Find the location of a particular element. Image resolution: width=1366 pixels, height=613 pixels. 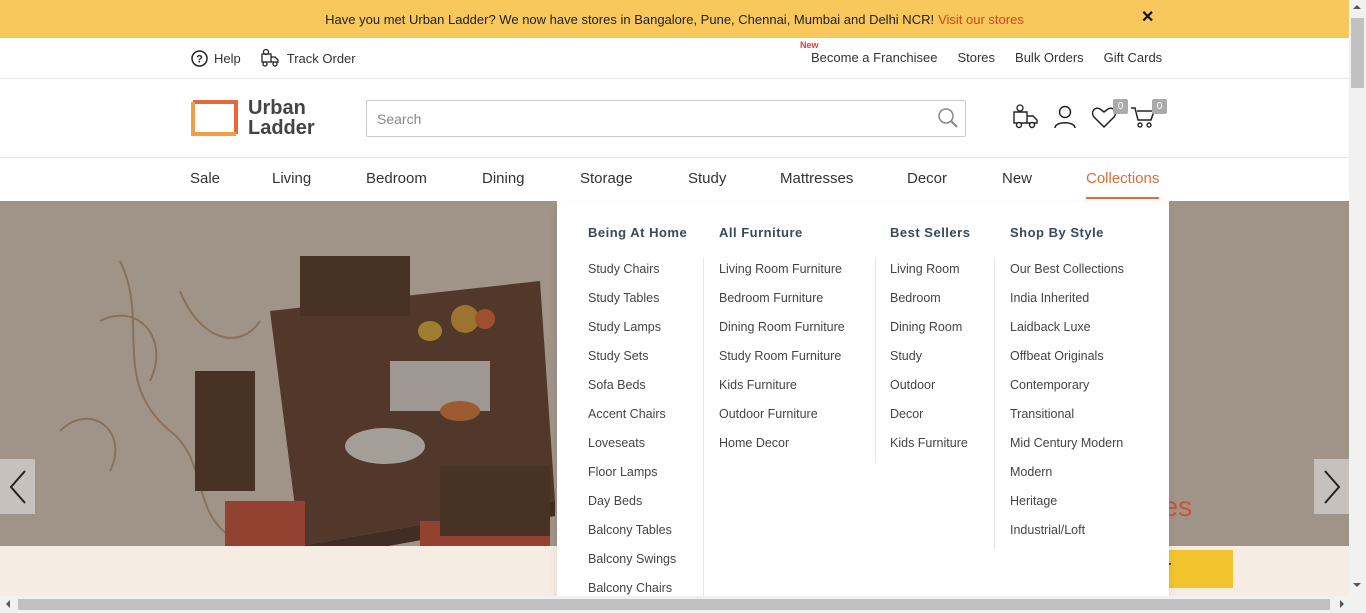

logo-mark-icon is located at coordinates (214, 118).